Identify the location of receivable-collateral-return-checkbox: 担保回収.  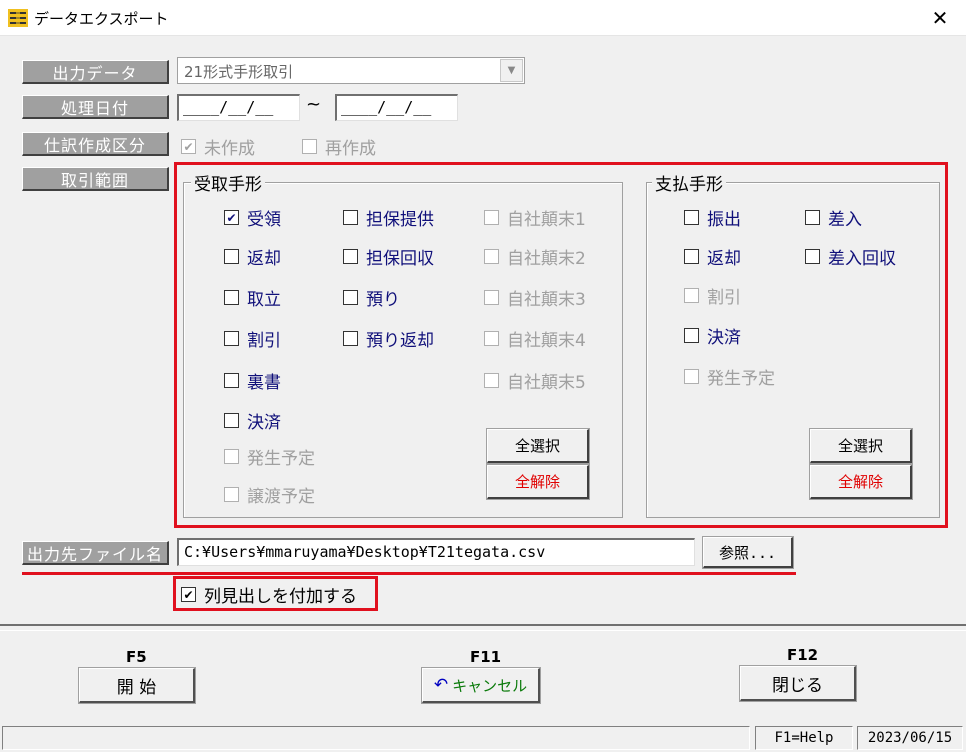
(388, 256).